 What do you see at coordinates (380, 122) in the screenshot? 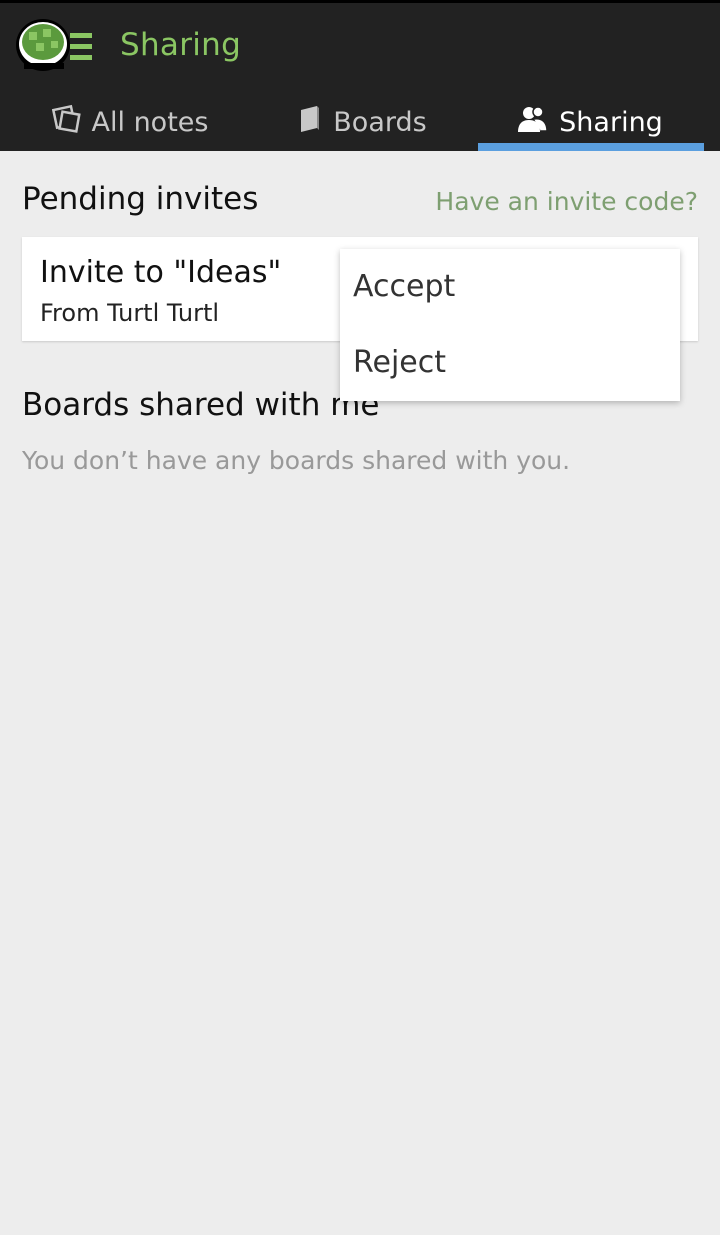
I see `tab-label: Boards` at bounding box center [380, 122].